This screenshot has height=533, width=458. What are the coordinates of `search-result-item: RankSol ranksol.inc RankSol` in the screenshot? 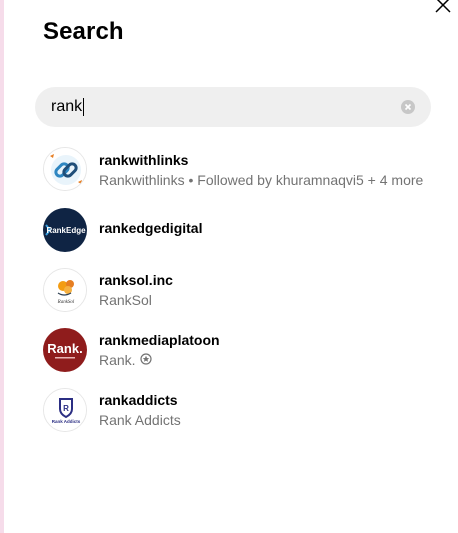 It's located at (231, 294).